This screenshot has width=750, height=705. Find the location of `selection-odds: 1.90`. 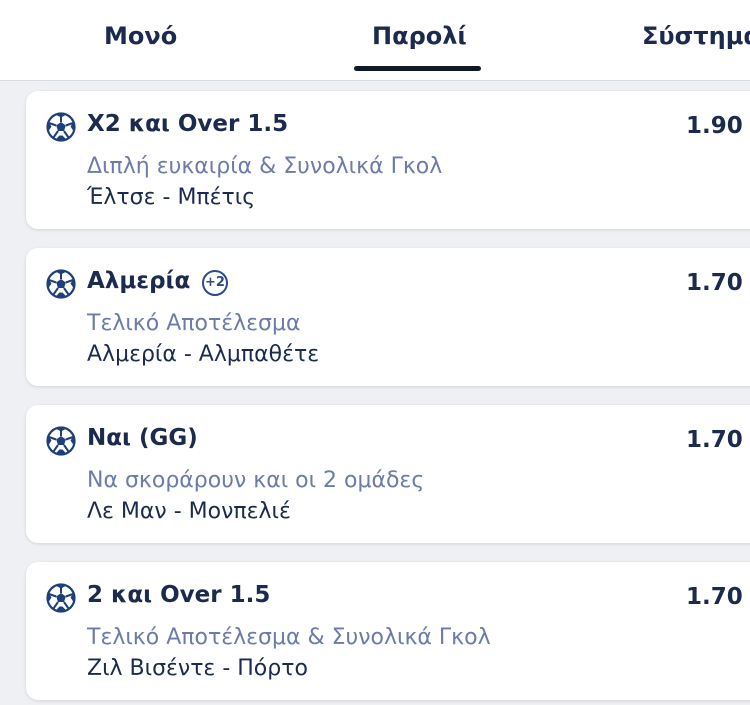

selection-odds: 1.90 is located at coordinates (714, 126).